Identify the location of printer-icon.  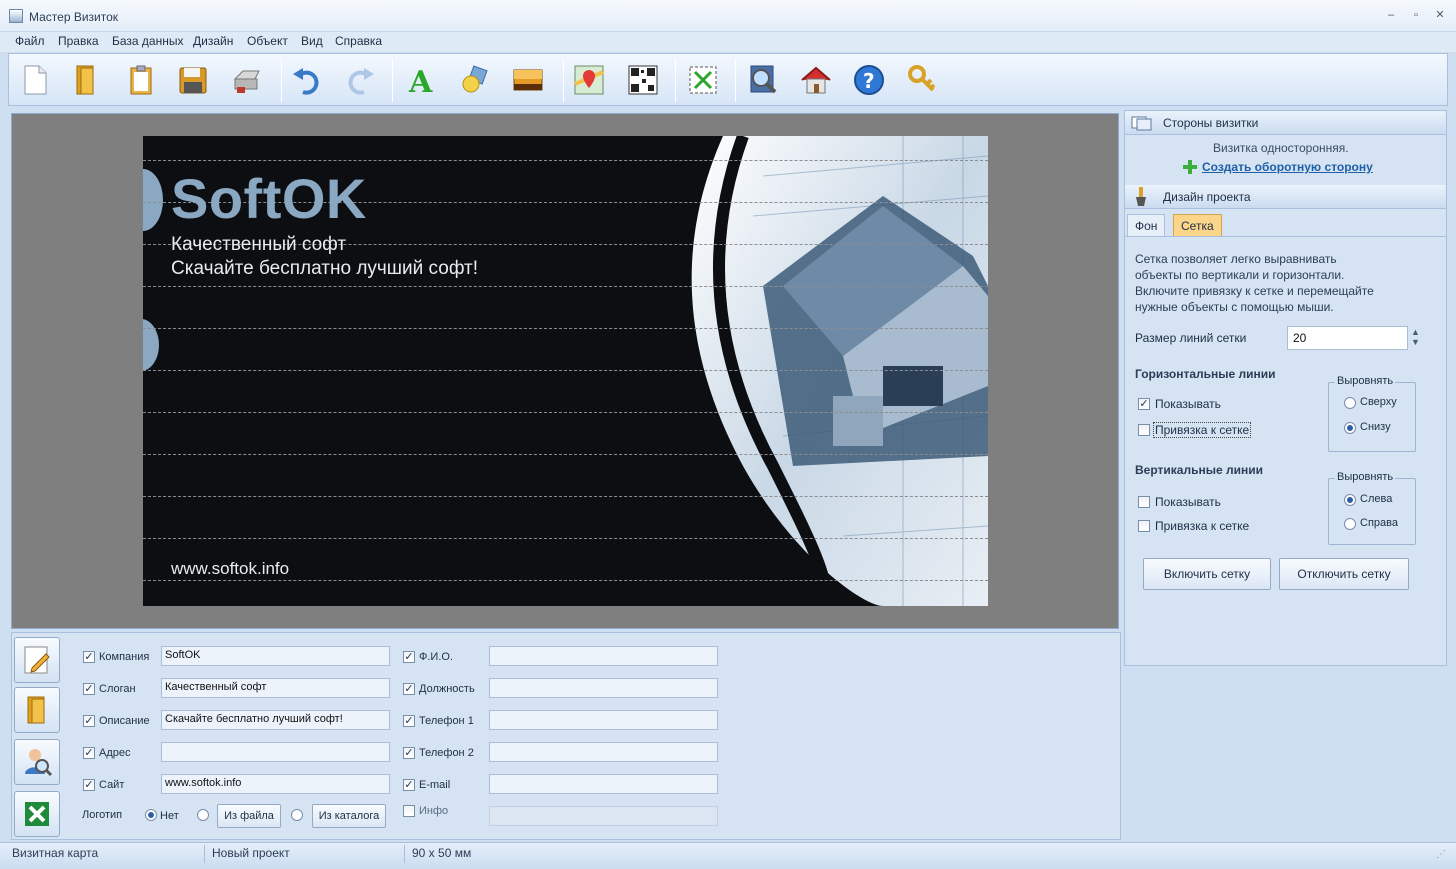
(247, 80).